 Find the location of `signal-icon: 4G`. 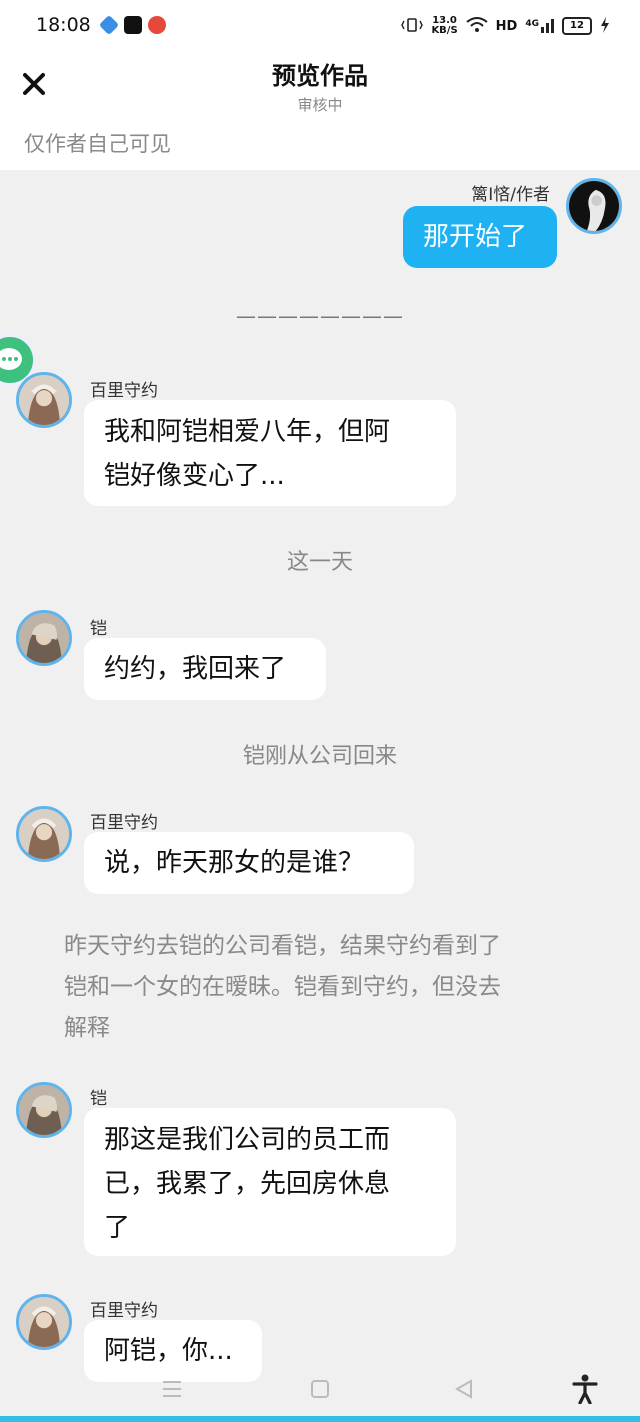

signal-icon: 4G is located at coordinates (539, 26).